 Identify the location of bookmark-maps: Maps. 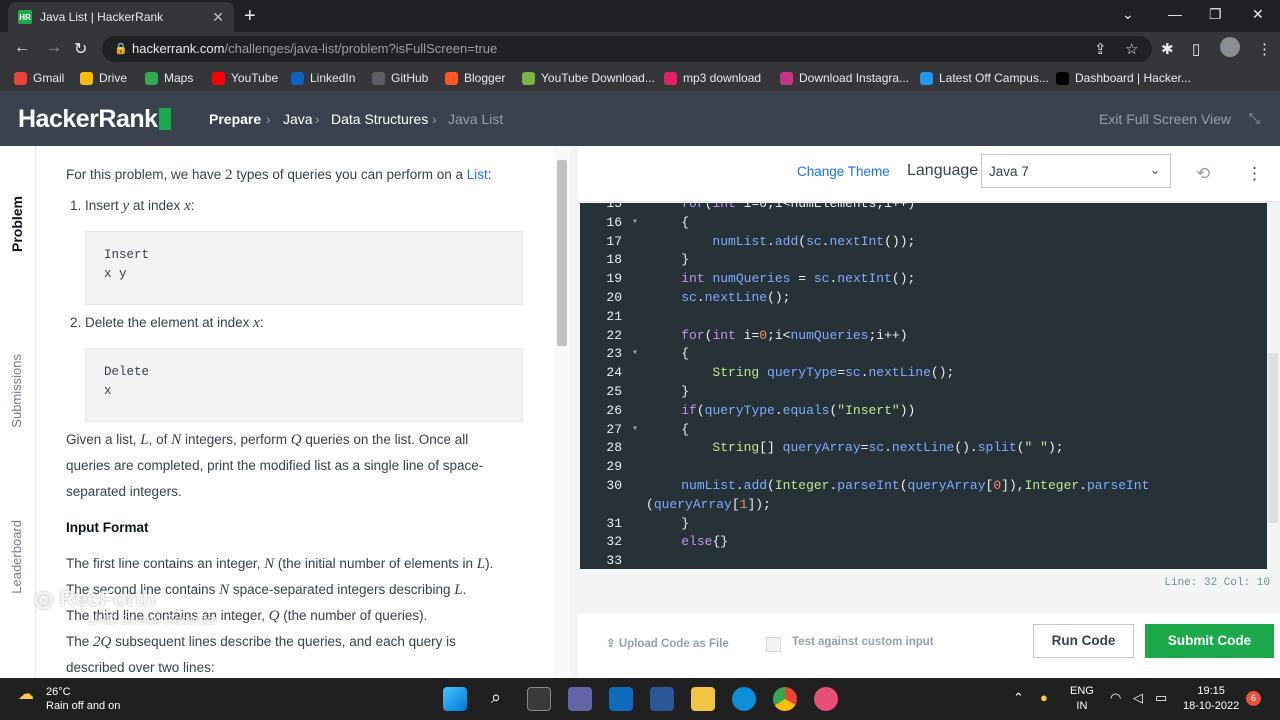
(169, 78).